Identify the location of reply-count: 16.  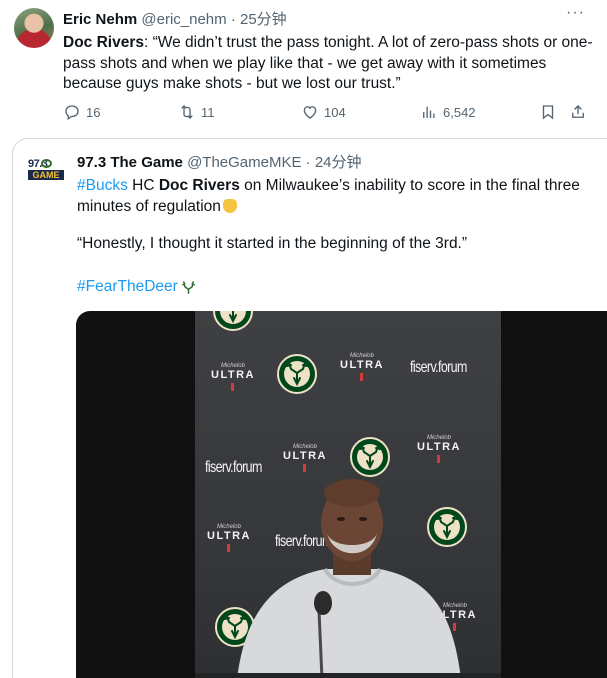
(93, 112).